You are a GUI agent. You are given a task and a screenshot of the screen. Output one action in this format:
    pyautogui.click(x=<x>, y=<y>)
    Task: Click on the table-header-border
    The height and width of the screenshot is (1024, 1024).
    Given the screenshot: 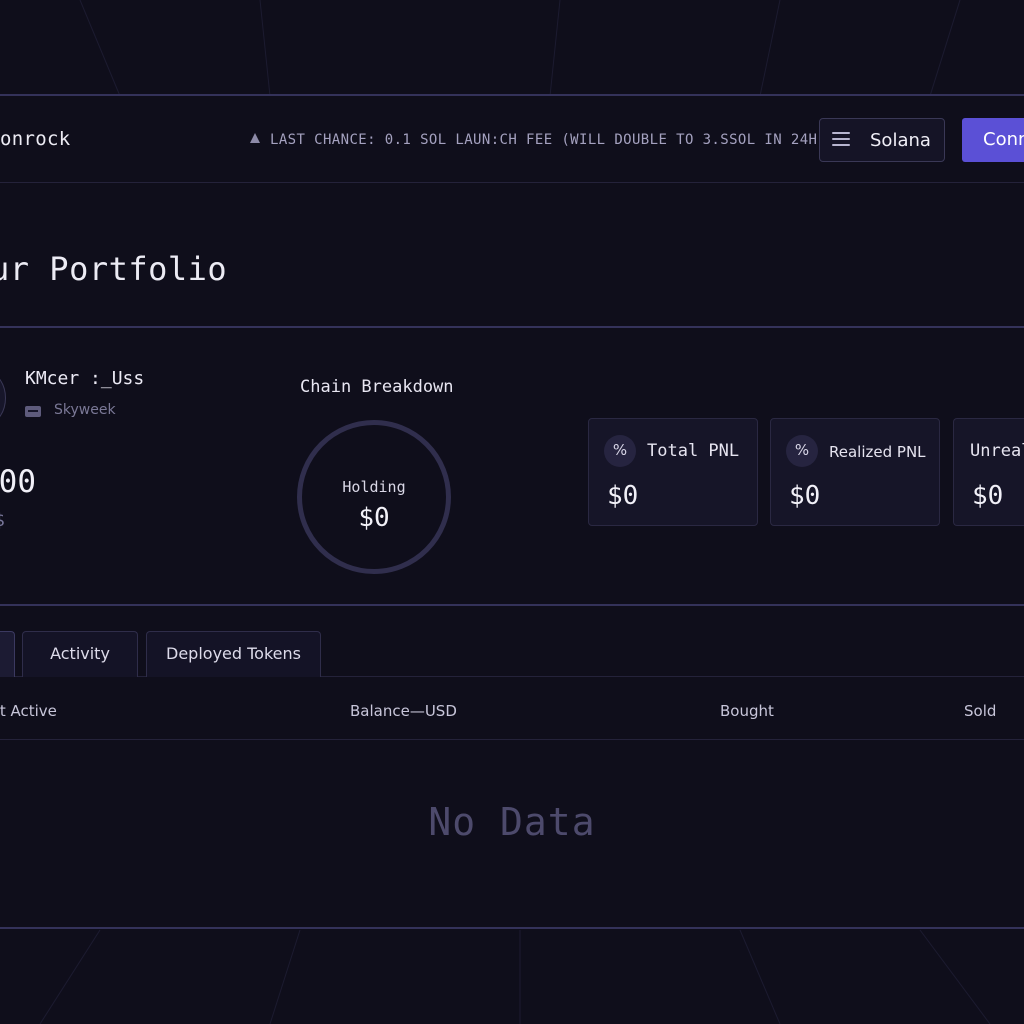 What is the action you would take?
    pyautogui.click(x=512, y=739)
    